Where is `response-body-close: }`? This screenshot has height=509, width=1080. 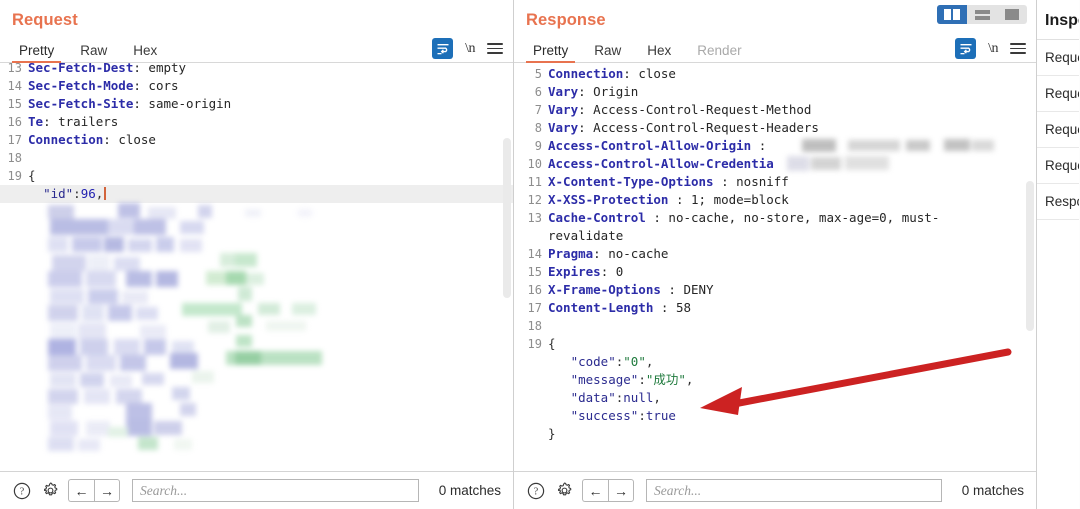 response-body-close: } is located at coordinates (775, 434).